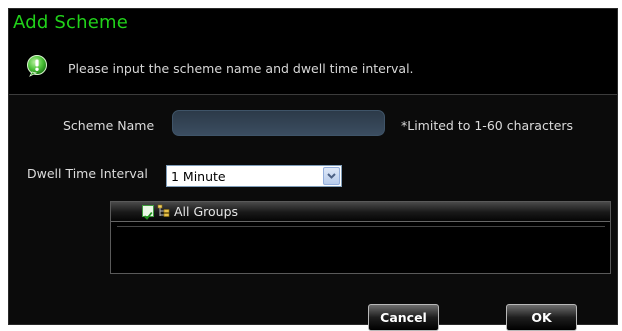 This screenshot has height=331, width=622. Describe the element at coordinates (87, 173) in the screenshot. I see `dwell-time-label: Dwell Time Interval` at that location.